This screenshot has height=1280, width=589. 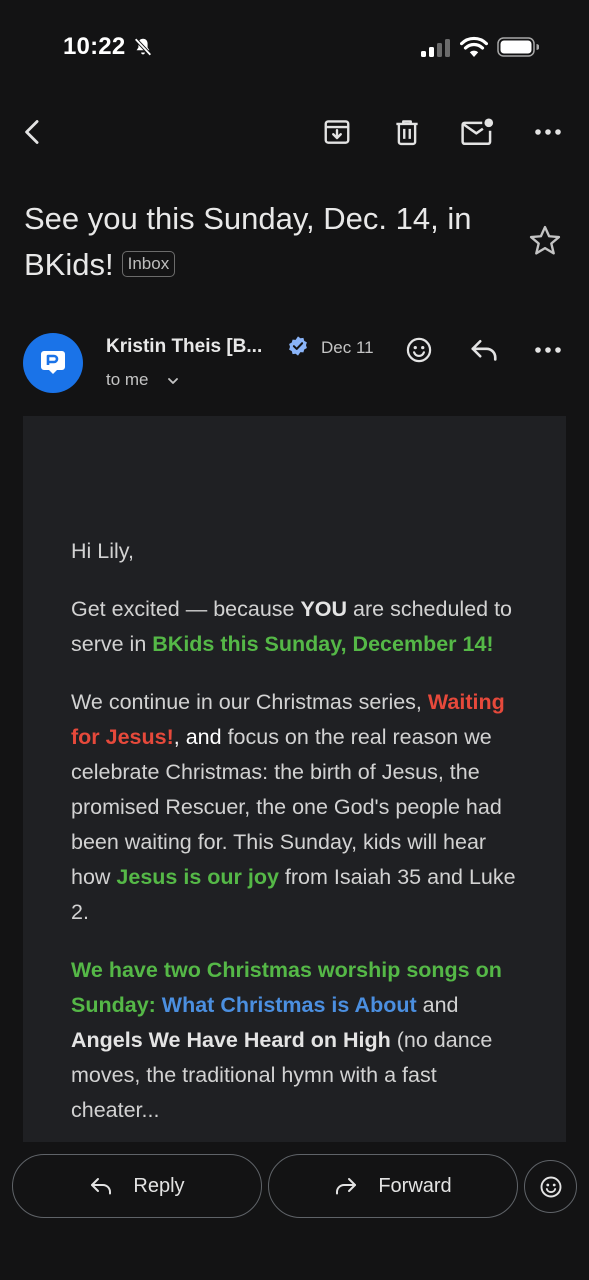 I want to click on star-icon, so click(x=545, y=240).